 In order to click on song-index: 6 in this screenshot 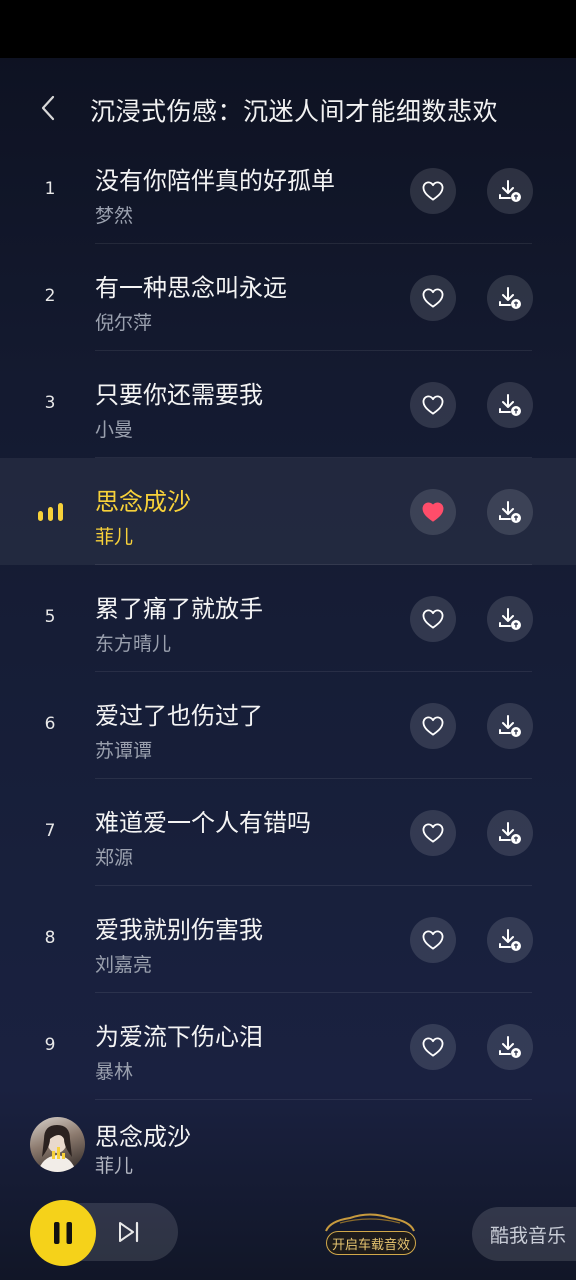, I will do `click(50, 724)`.